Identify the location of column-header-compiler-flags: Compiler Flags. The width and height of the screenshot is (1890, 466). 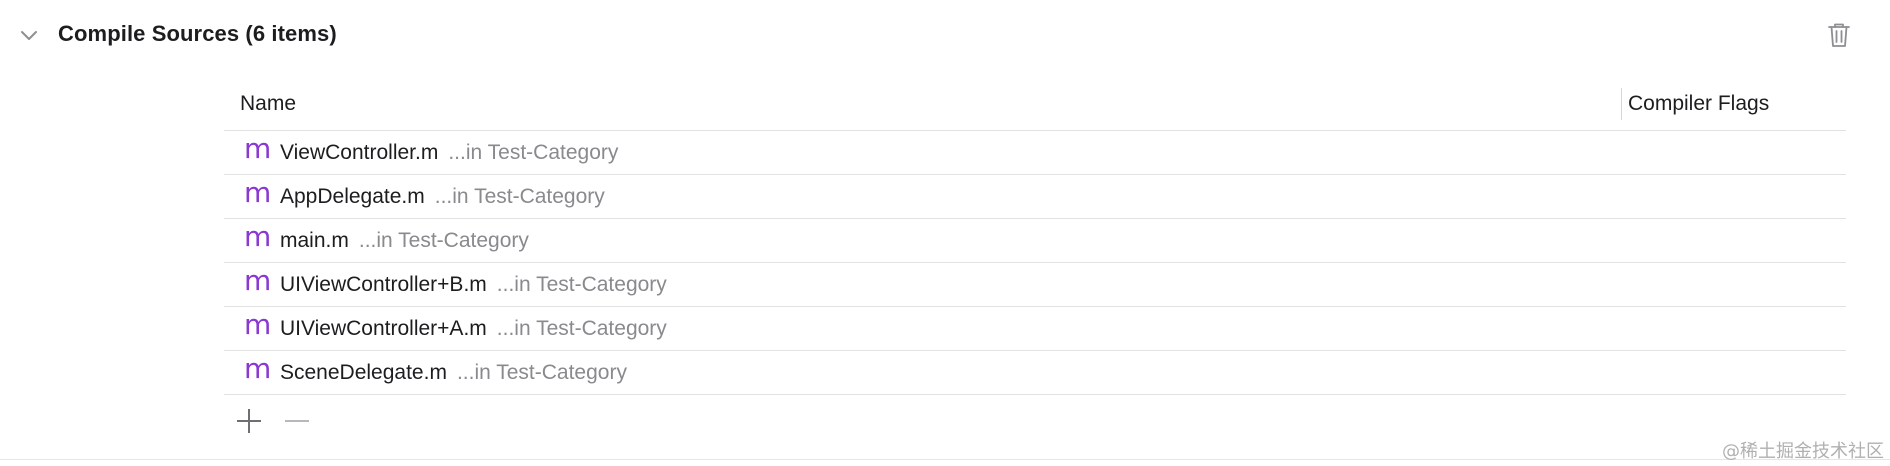
(1698, 104).